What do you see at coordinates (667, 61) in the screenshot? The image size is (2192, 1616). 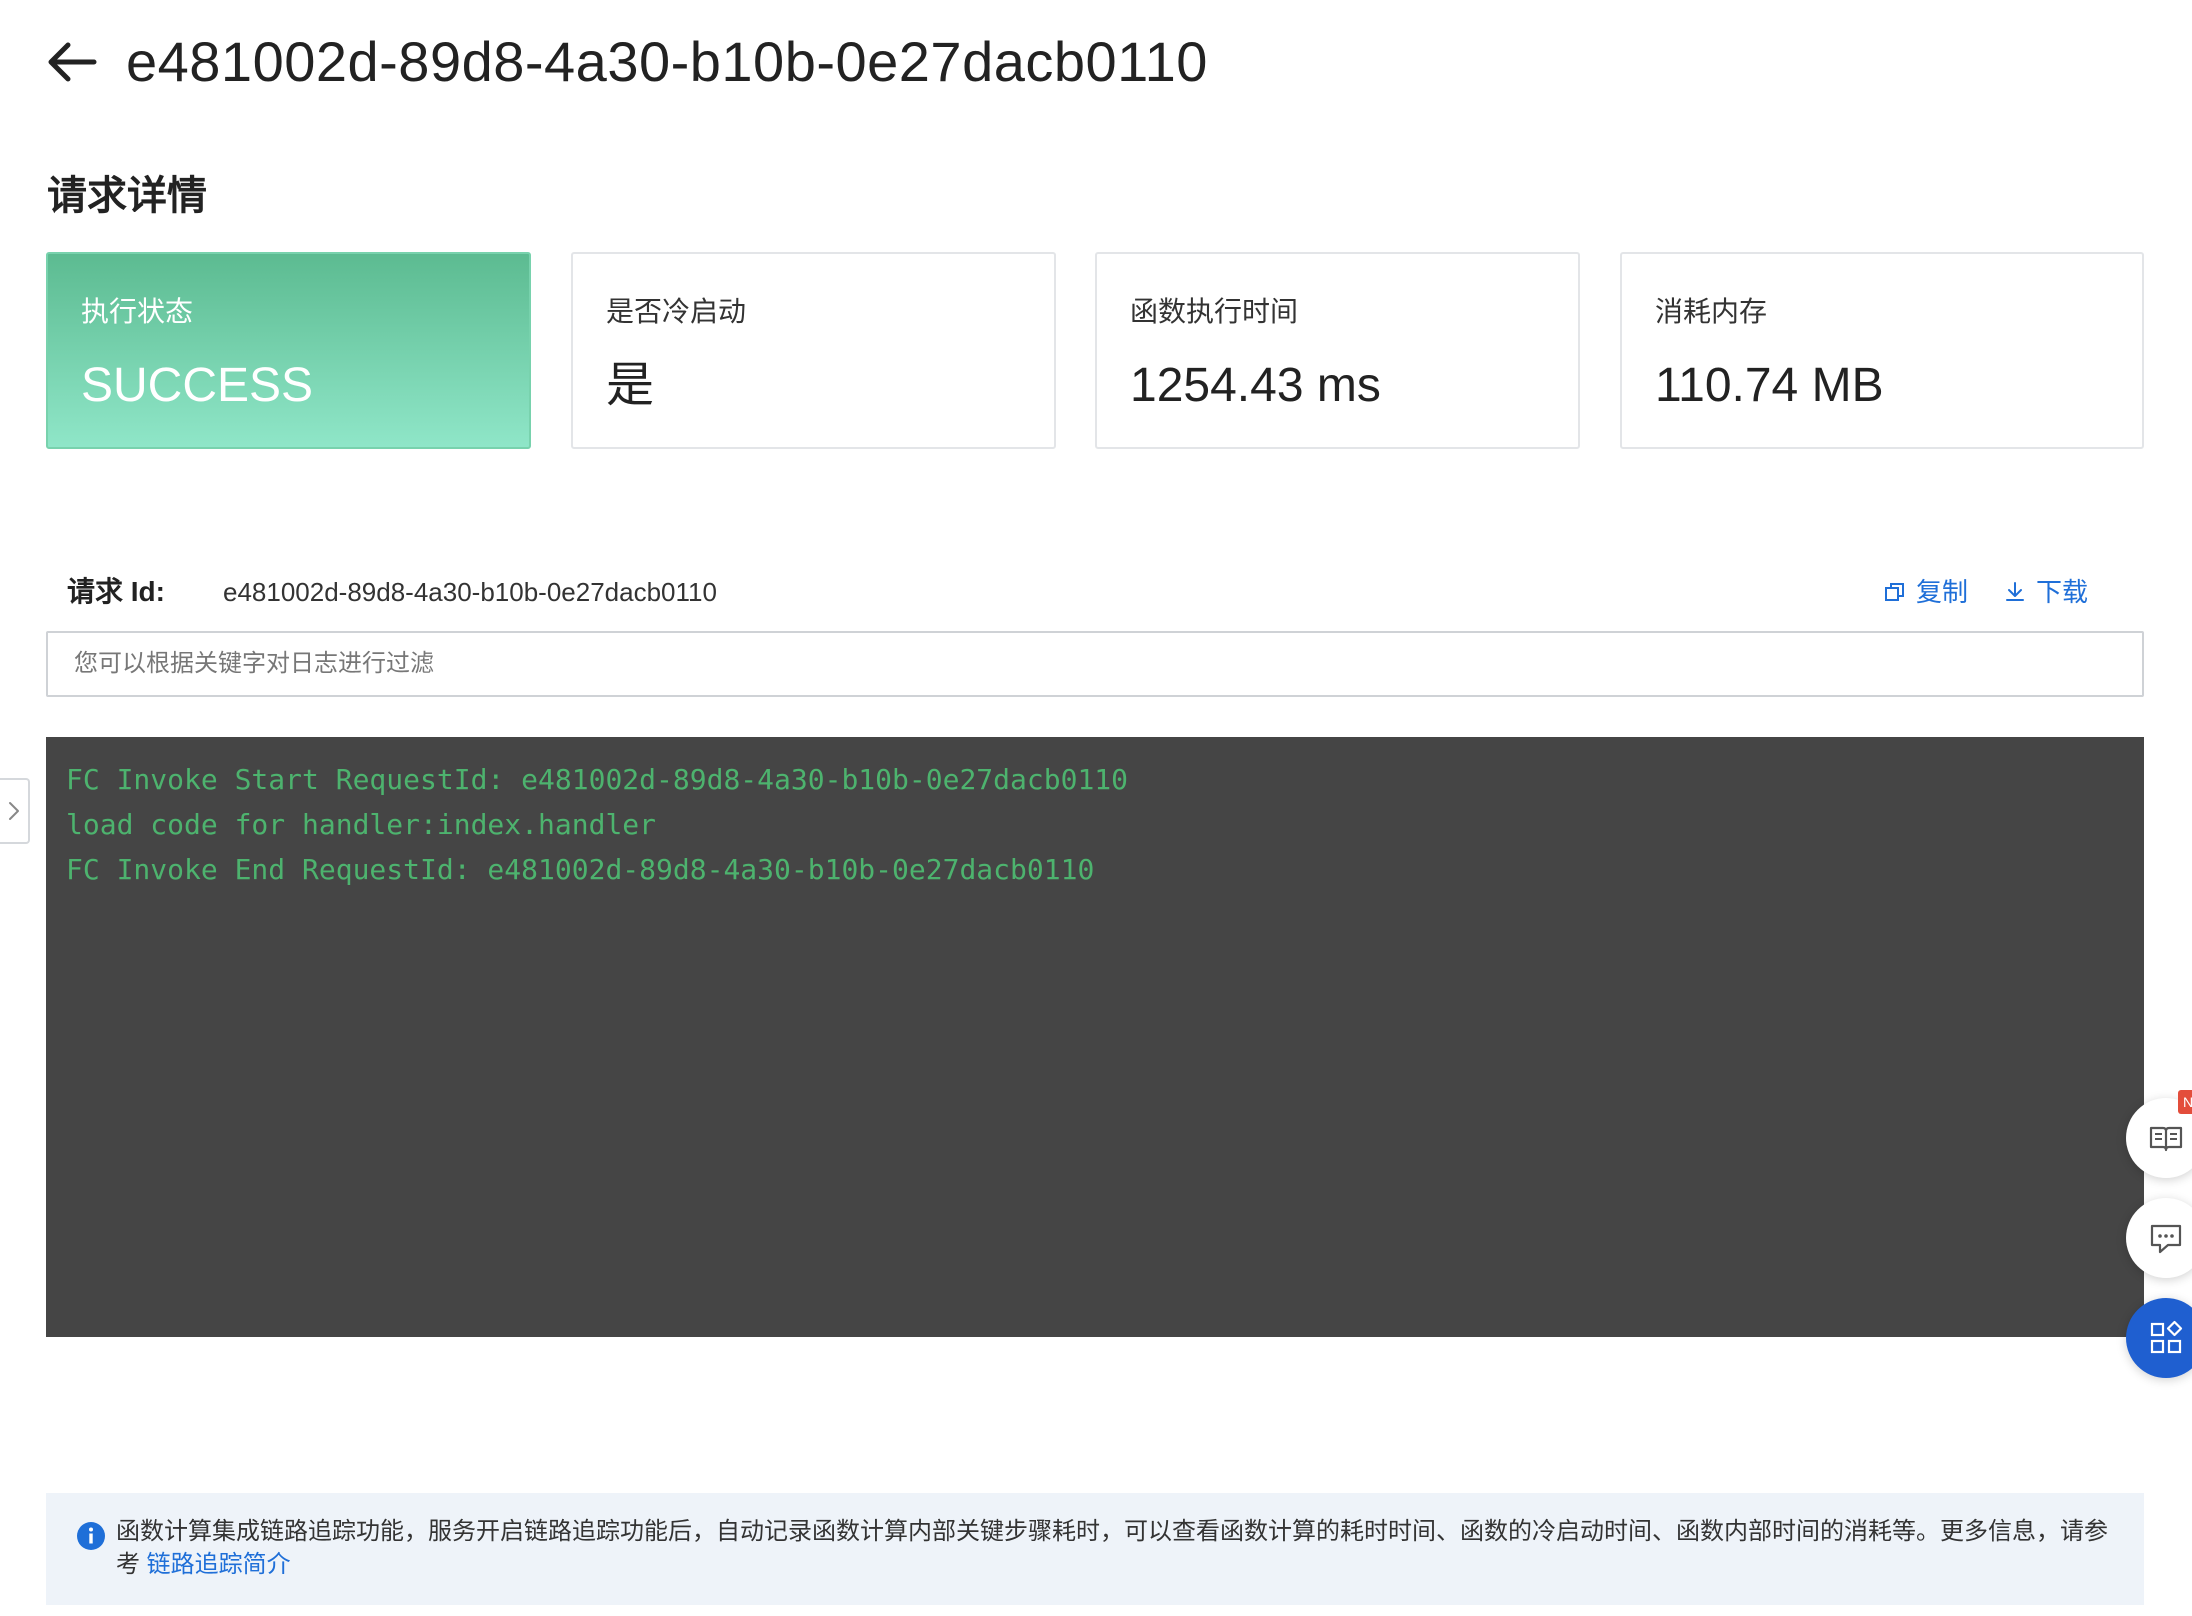 I see `page-title: e481002d-89d8-4a30-b10b-0e27dacb0110` at bounding box center [667, 61].